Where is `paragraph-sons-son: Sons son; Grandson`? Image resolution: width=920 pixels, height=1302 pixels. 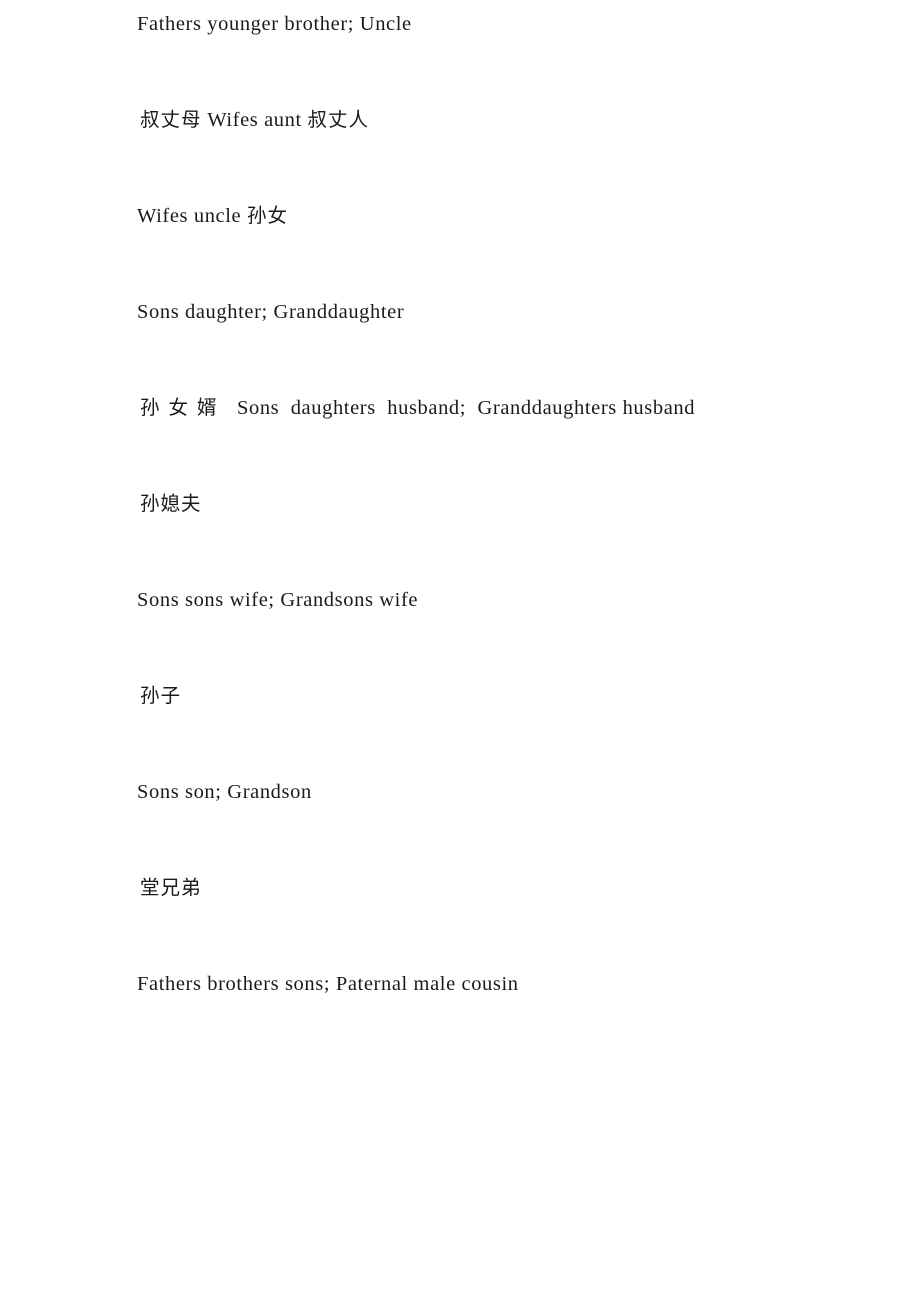
paragraph-sons-son: Sons son; Grandson is located at coordinates (224, 792).